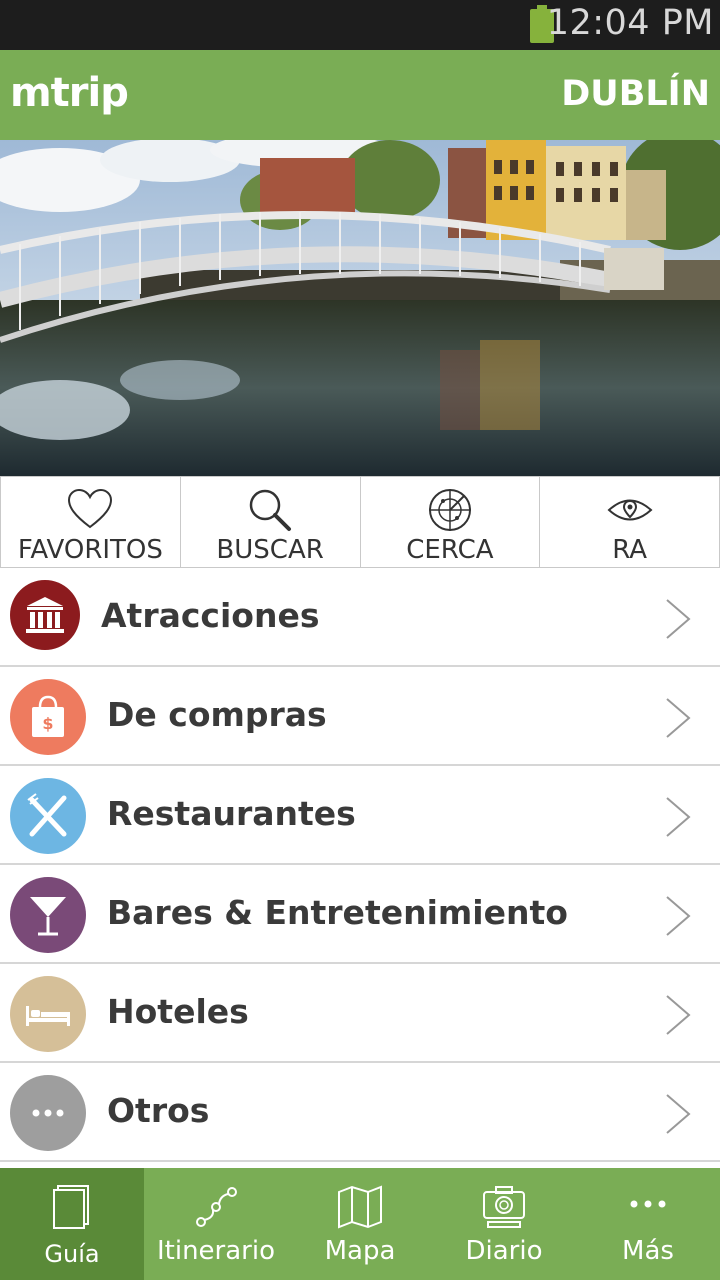 This screenshot has width=720, height=1280. What do you see at coordinates (270, 550) in the screenshot?
I see `search-label: BUSCAR` at bounding box center [270, 550].